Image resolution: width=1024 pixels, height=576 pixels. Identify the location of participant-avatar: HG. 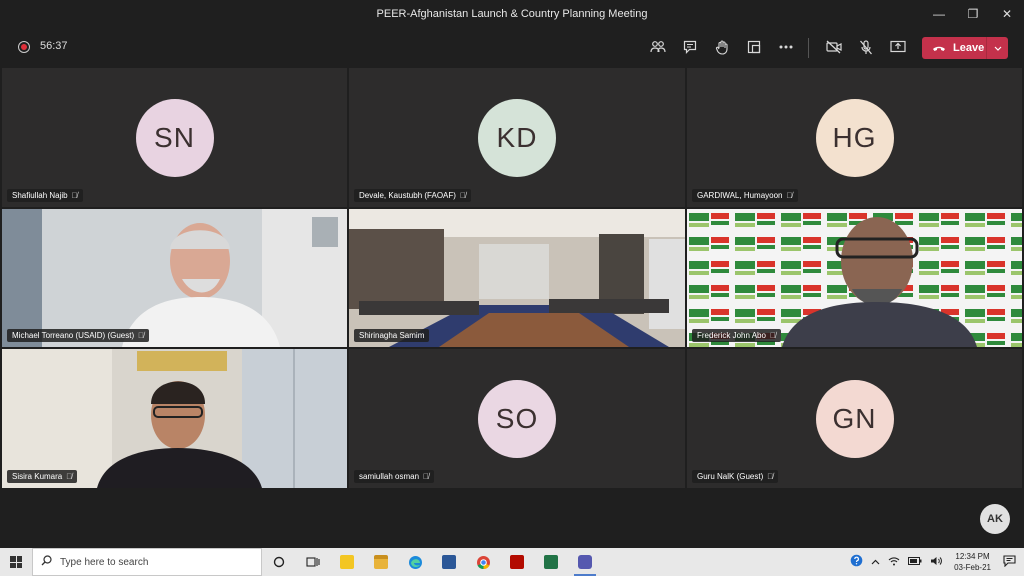
(854, 137).